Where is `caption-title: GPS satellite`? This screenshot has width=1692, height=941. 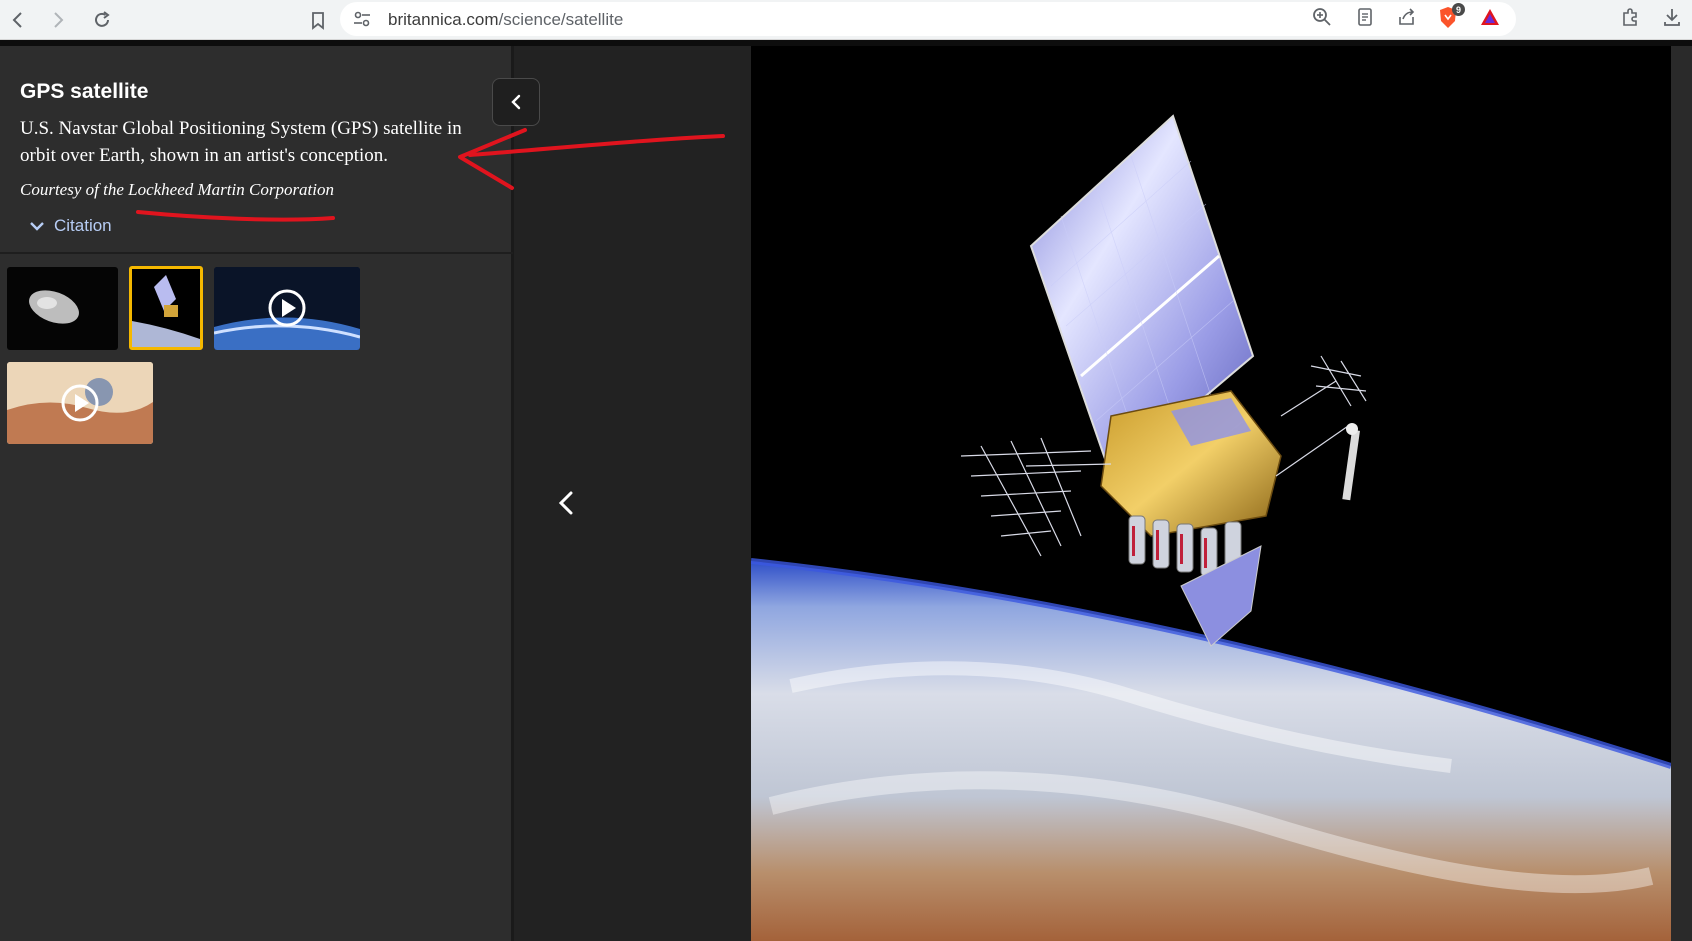
caption-title: GPS satellite is located at coordinates (84, 91).